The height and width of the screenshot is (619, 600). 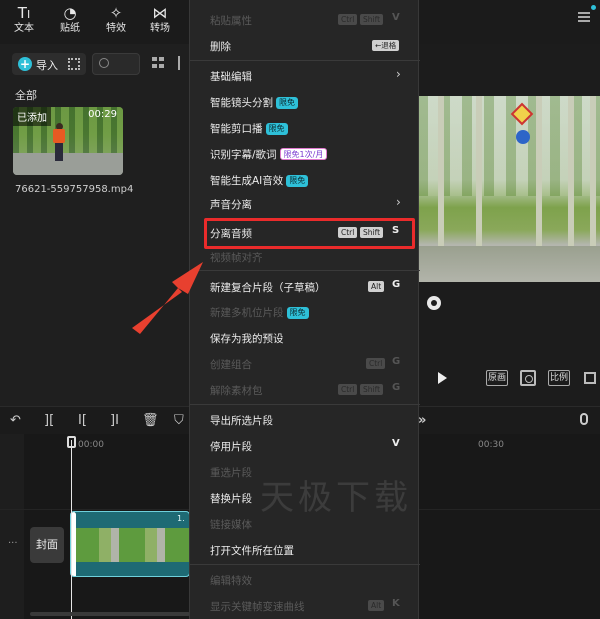 What do you see at coordinates (305, 20) in the screenshot?
I see `menu-paste-attributes: 粘贴属性 Ctrl Shift V` at bounding box center [305, 20].